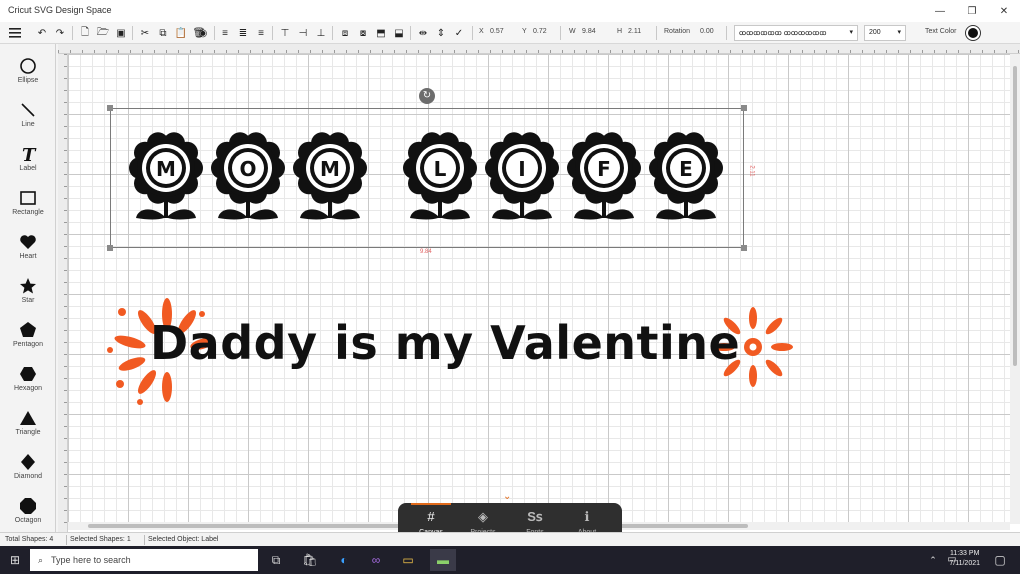 The width and height of the screenshot is (1020, 574). What do you see at coordinates (345, 33) in the screenshot?
I see `group-icon: ⧈` at bounding box center [345, 33].